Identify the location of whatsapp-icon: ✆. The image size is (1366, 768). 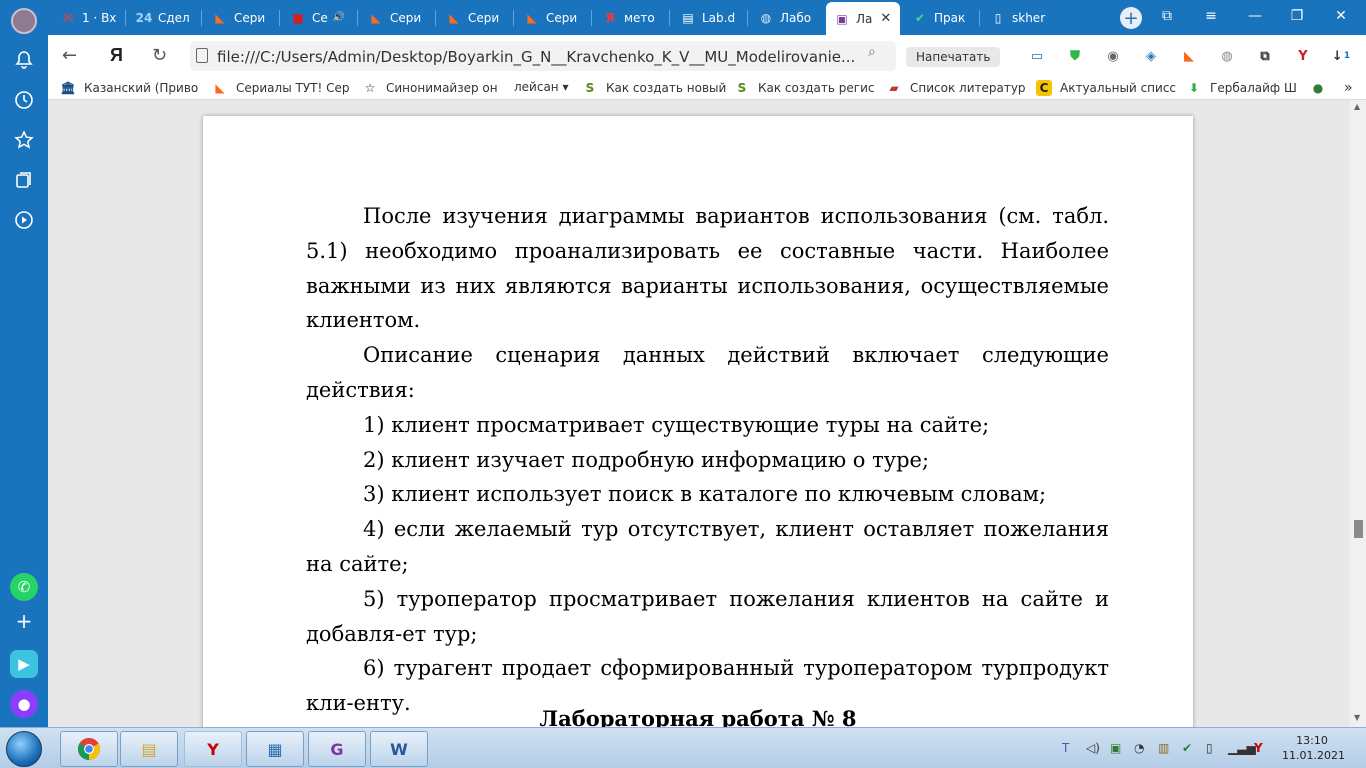
(24, 587).